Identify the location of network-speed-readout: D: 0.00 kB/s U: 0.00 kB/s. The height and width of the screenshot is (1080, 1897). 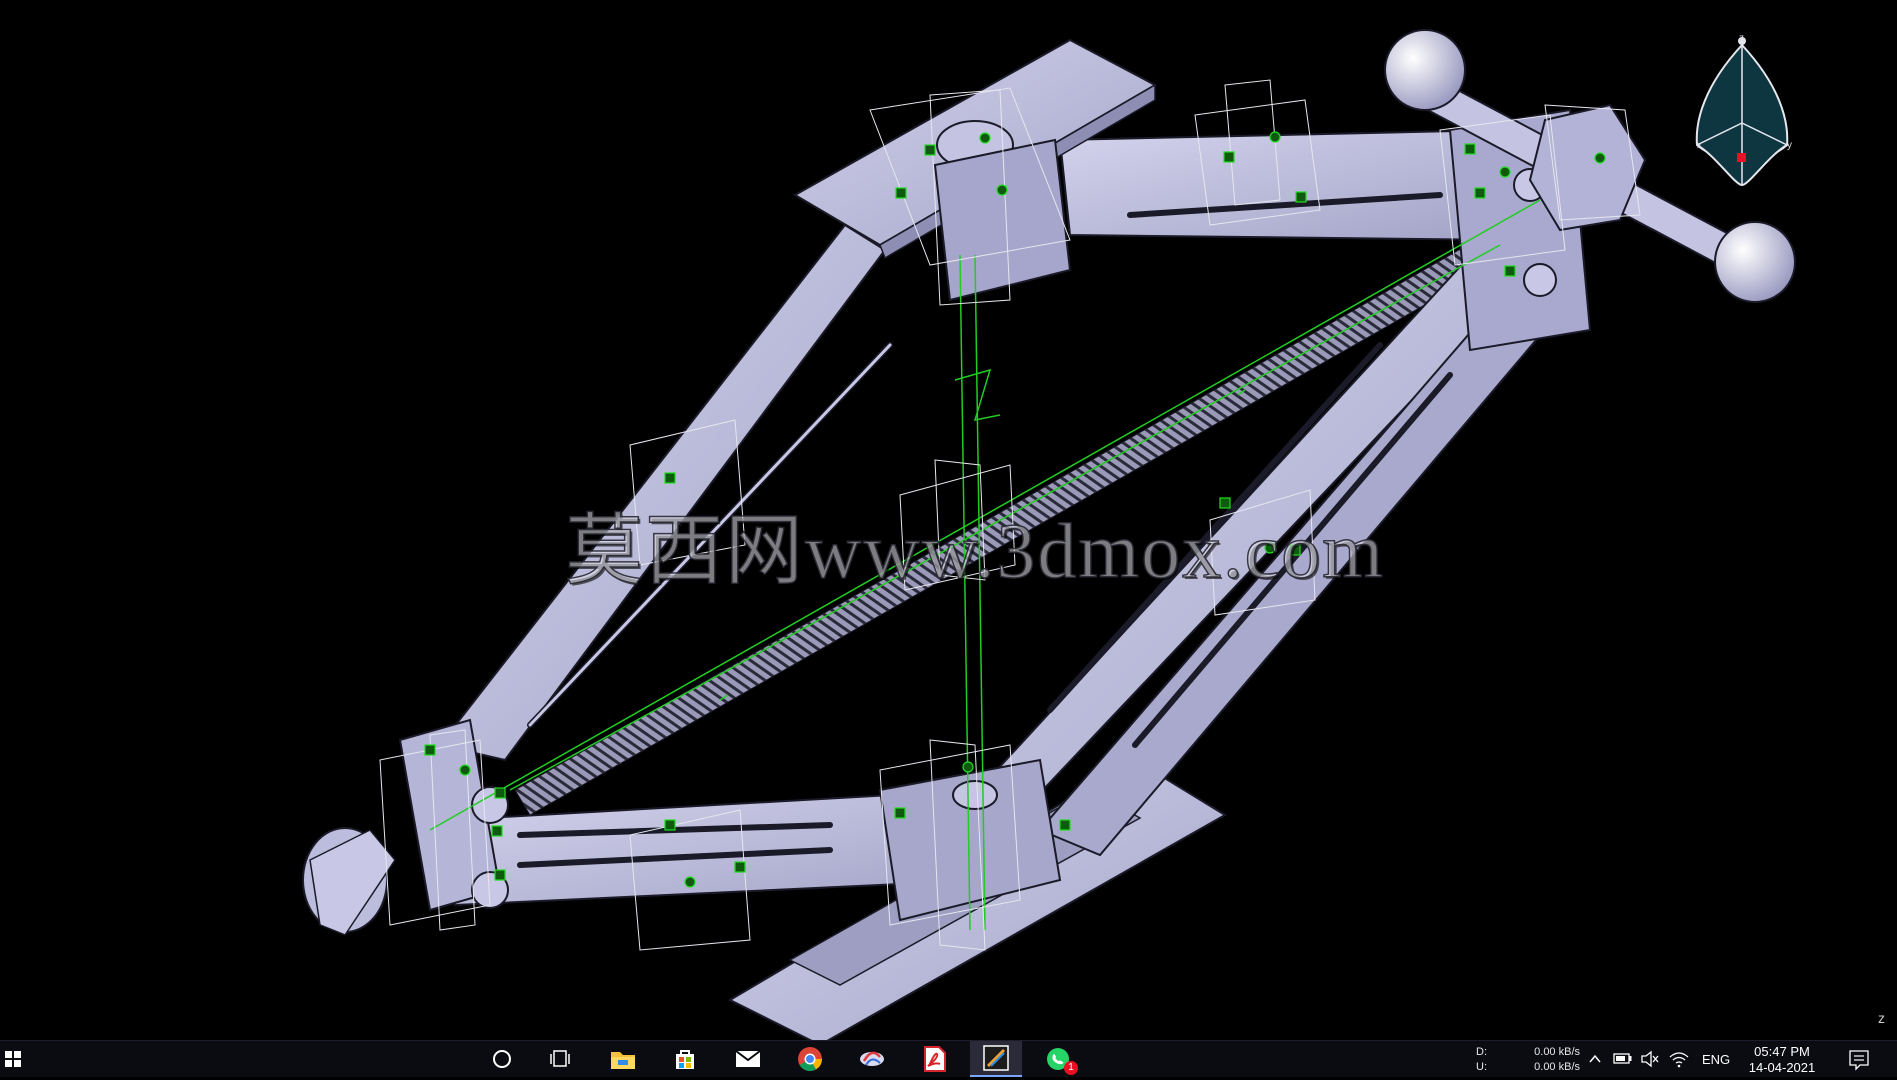
(1528, 1060).